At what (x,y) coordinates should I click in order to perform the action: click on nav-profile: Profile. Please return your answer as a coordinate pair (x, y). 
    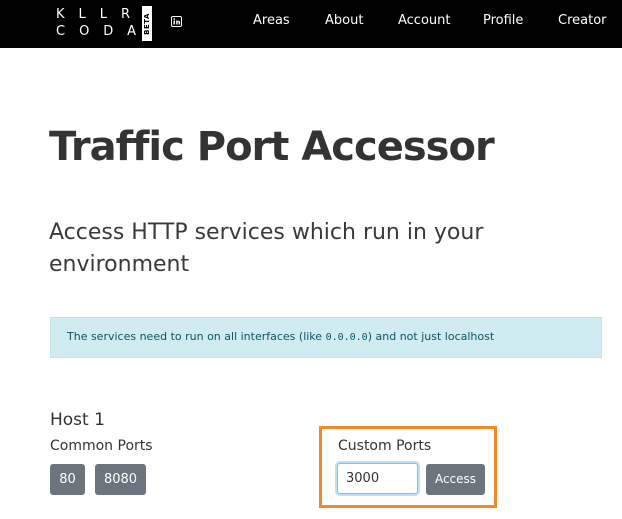
    Looking at the image, I should click on (503, 20).